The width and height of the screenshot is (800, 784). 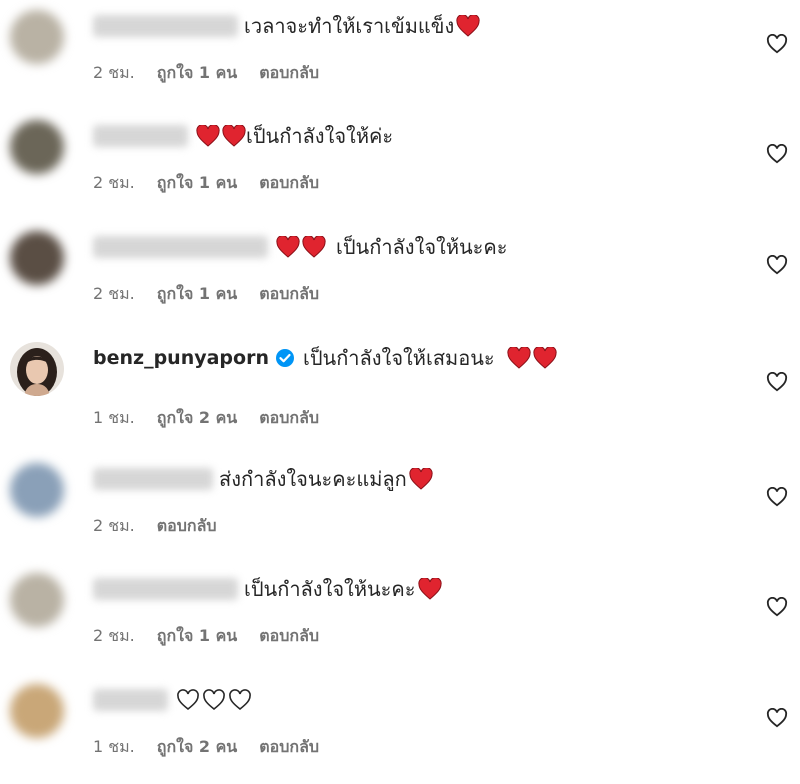 What do you see at coordinates (400, 508) in the screenshot?
I see `comment-item: ส่งกำลังใจนะคะแม่ลูก 2 ชม. ตอบกลับ` at bounding box center [400, 508].